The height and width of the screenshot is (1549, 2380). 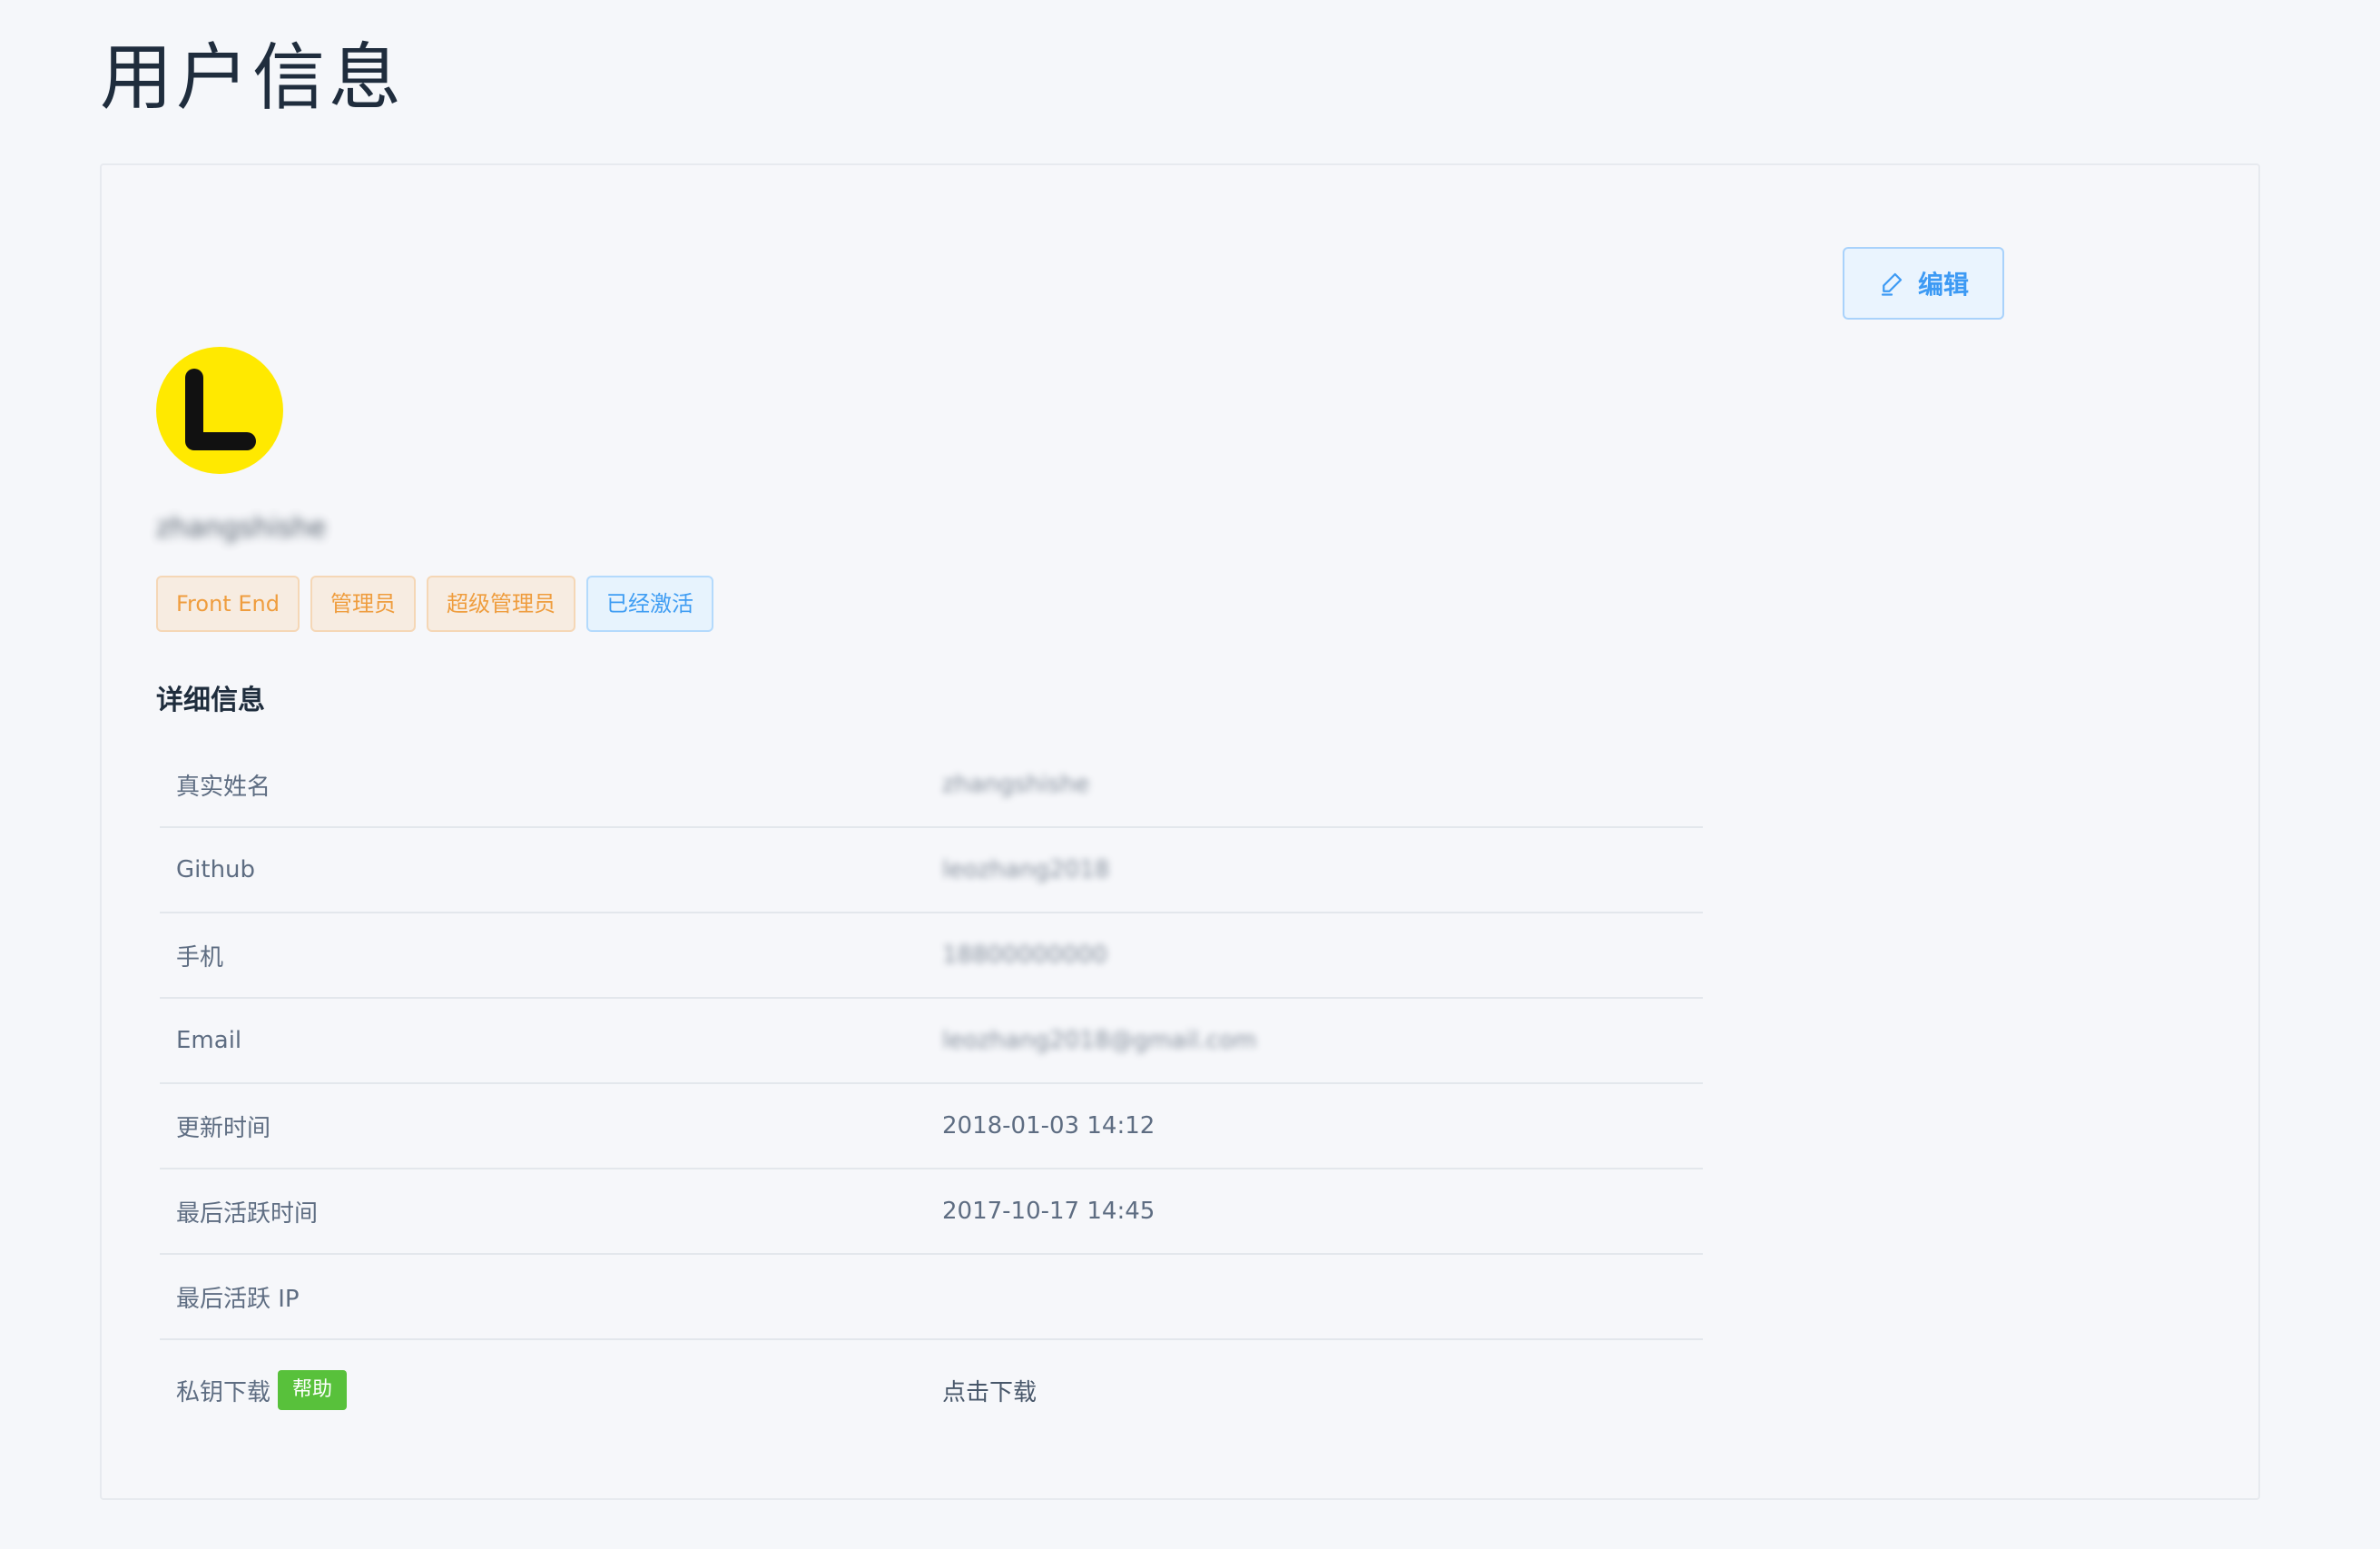 What do you see at coordinates (1315, 1297) in the screenshot?
I see `detail-value-last-ip` at bounding box center [1315, 1297].